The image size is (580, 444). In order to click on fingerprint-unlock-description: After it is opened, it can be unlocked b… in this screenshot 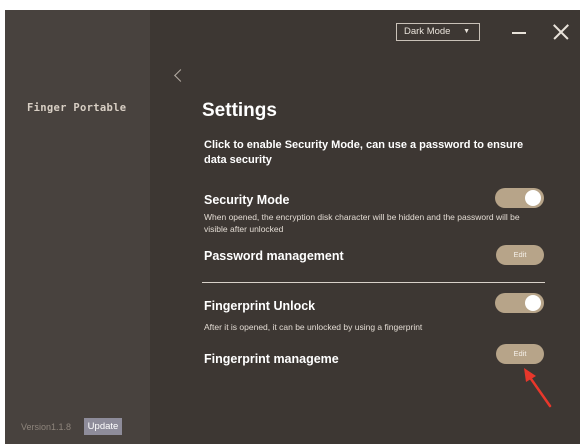, I will do `click(313, 327)`.